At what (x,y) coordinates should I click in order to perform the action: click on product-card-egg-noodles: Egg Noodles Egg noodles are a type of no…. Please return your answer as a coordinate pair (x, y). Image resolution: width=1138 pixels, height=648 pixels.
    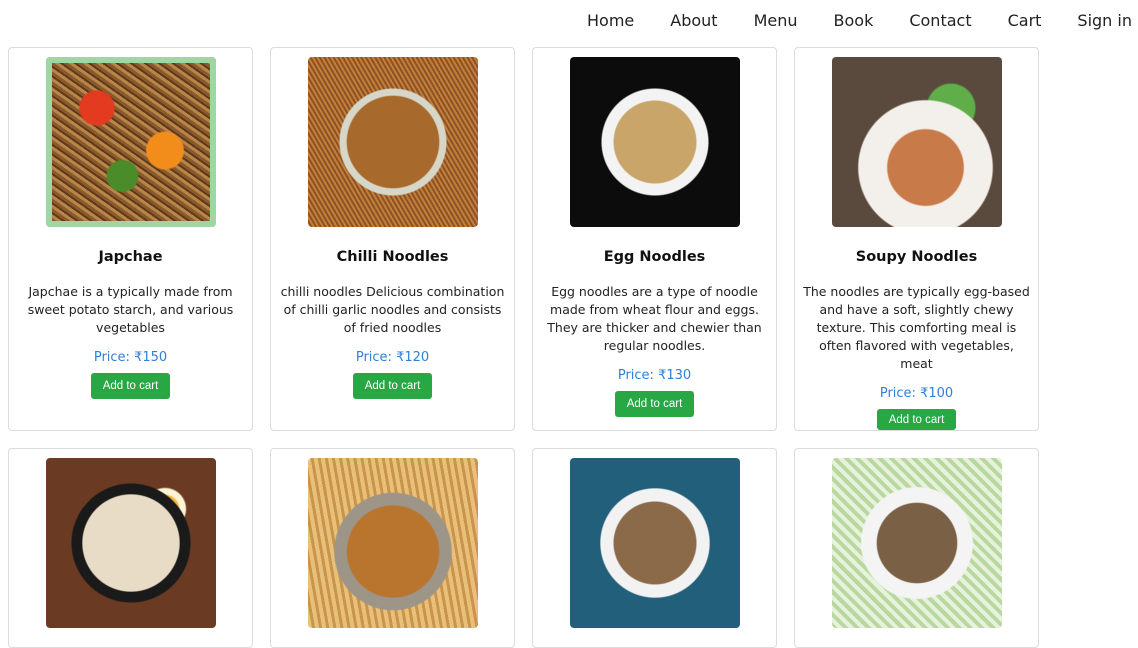
    Looking at the image, I should click on (654, 239).